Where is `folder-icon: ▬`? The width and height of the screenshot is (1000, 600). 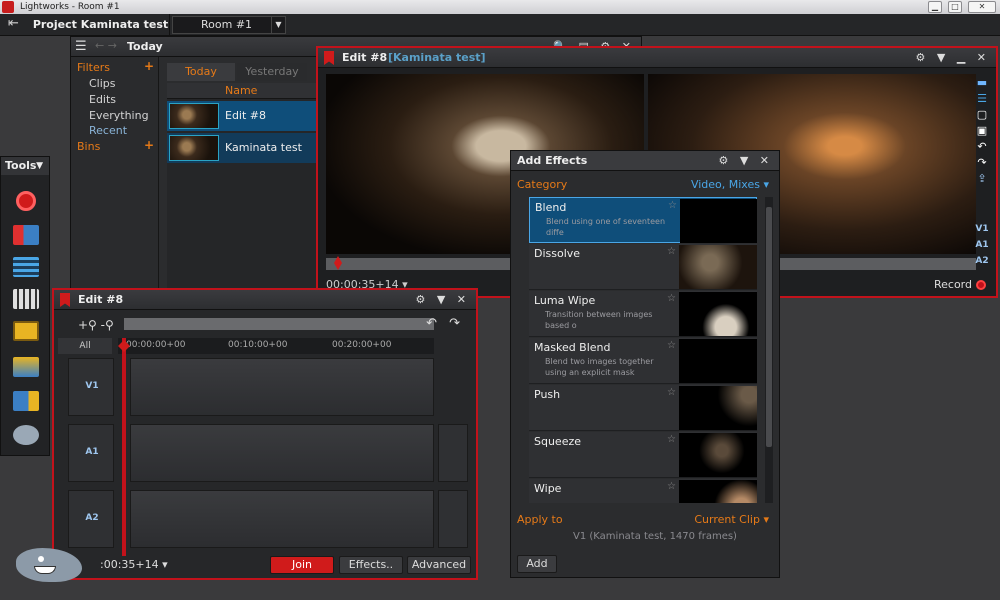 folder-icon: ▬ is located at coordinates (982, 82).